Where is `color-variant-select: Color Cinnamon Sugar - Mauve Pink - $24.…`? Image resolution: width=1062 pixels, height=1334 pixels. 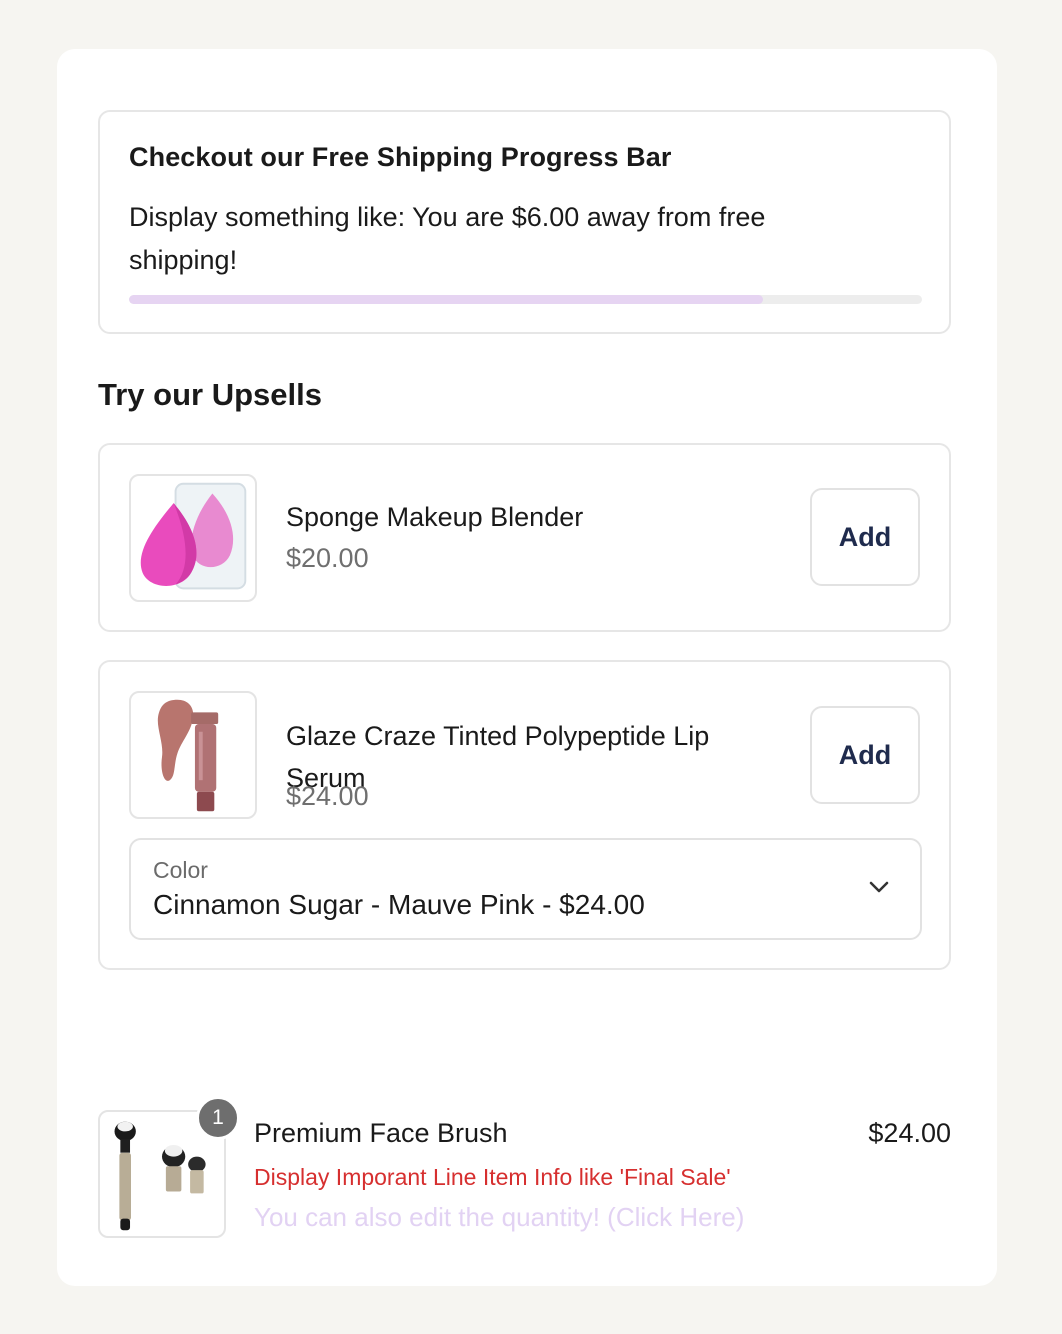 color-variant-select: Color Cinnamon Sugar - Mauve Pink - $24.… is located at coordinates (525, 889).